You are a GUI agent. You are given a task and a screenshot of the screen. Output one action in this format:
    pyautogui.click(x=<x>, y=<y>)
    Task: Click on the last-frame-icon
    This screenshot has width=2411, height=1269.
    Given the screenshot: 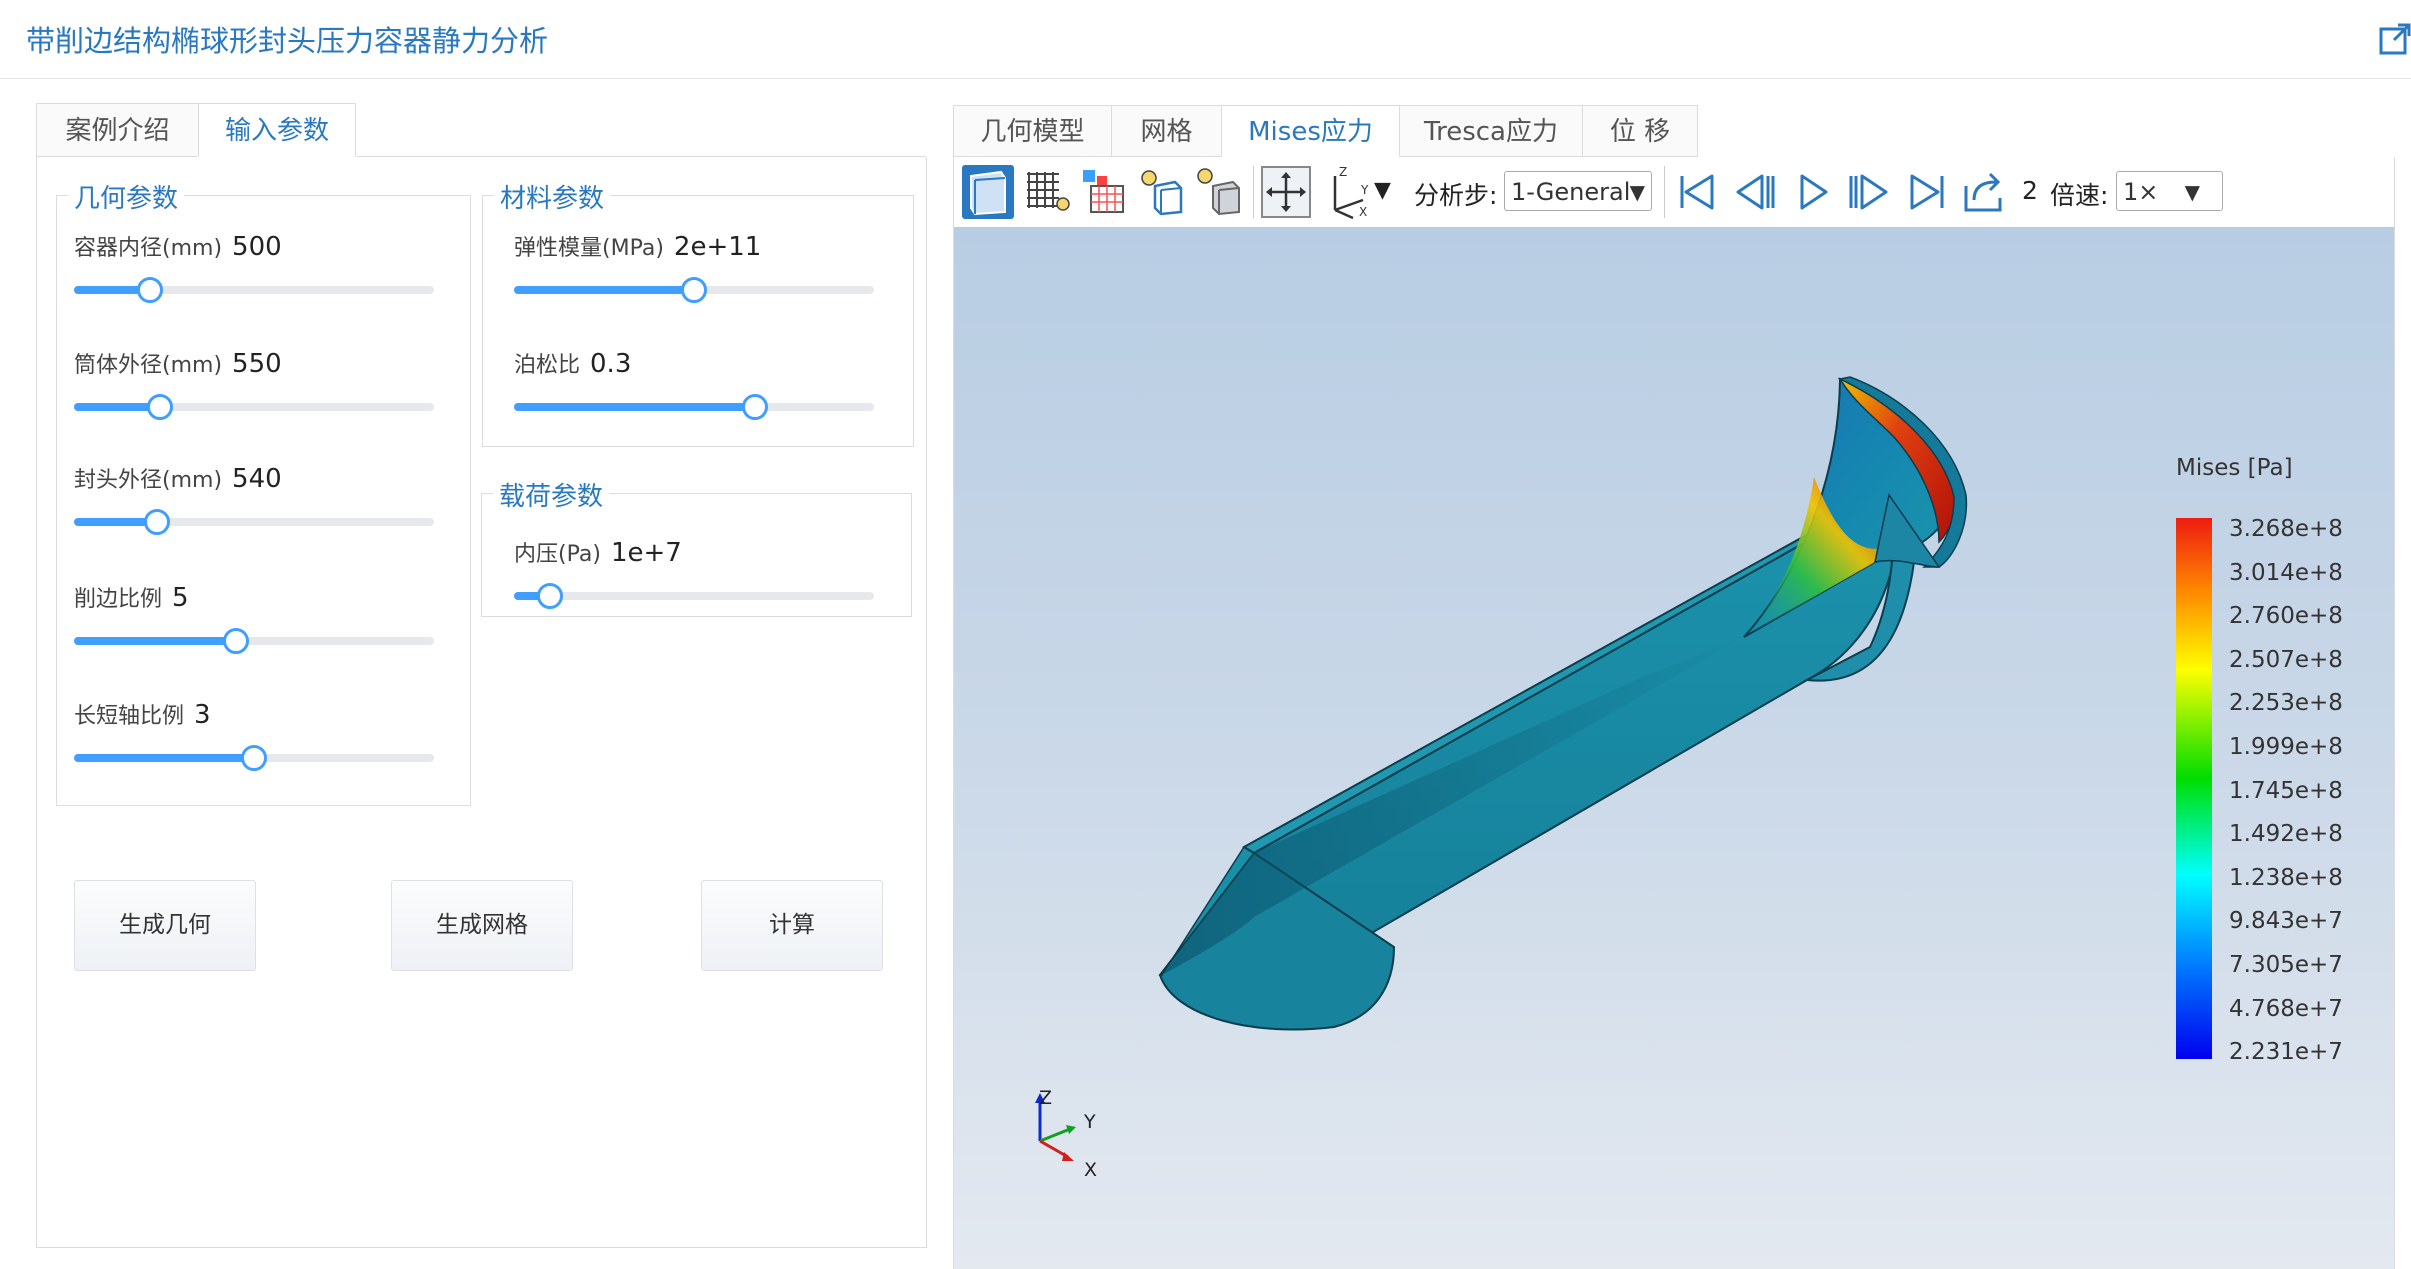 What is the action you would take?
    pyautogui.click(x=1927, y=192)
    